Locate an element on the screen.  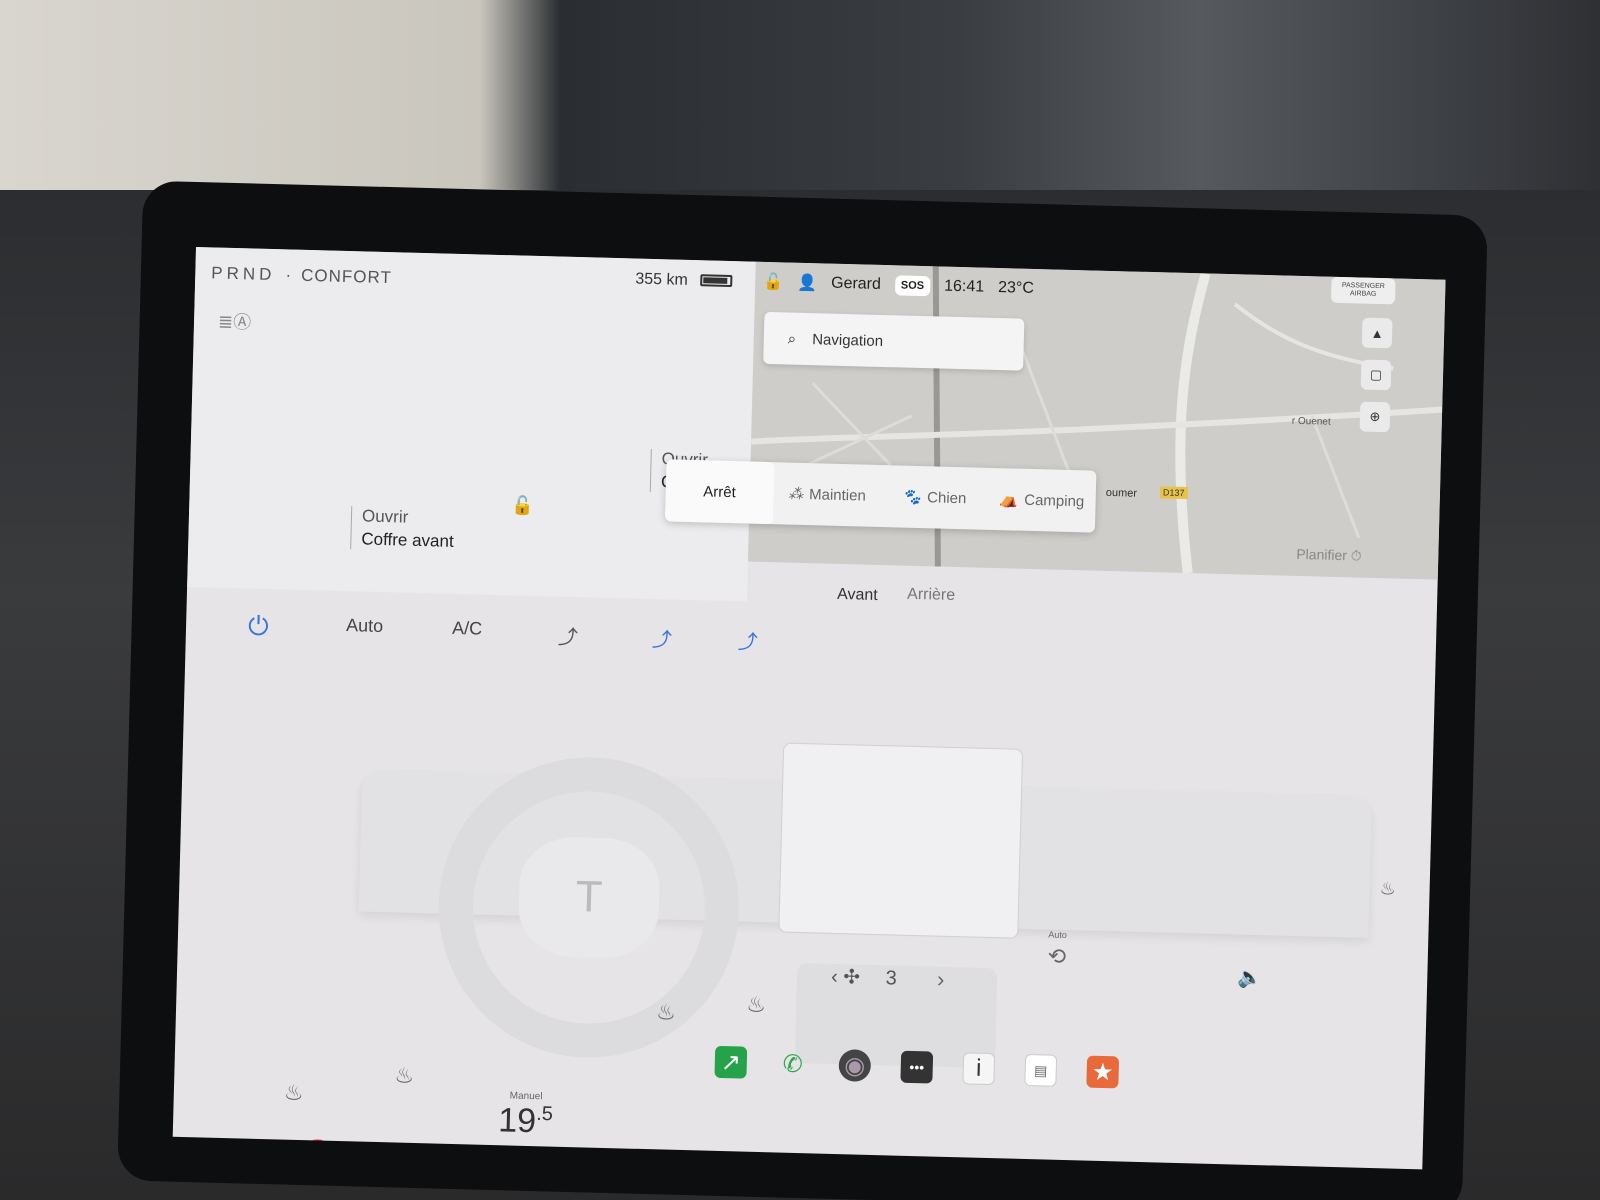
rear-defrost-icon: ♨ is located at coordinates (756, 1005).